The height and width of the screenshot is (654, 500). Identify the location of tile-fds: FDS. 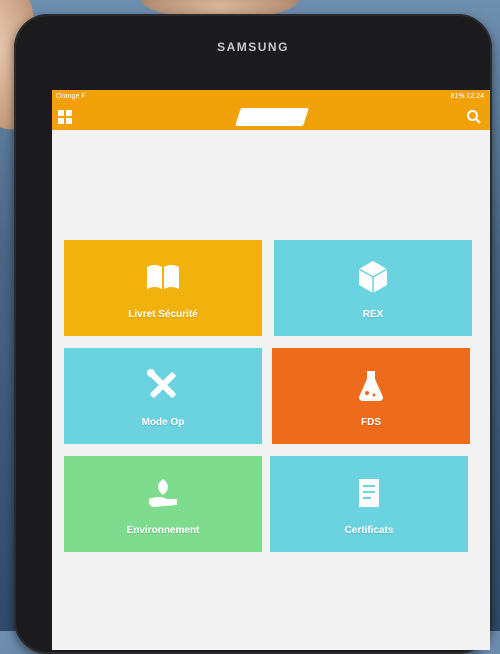
(371, 396).